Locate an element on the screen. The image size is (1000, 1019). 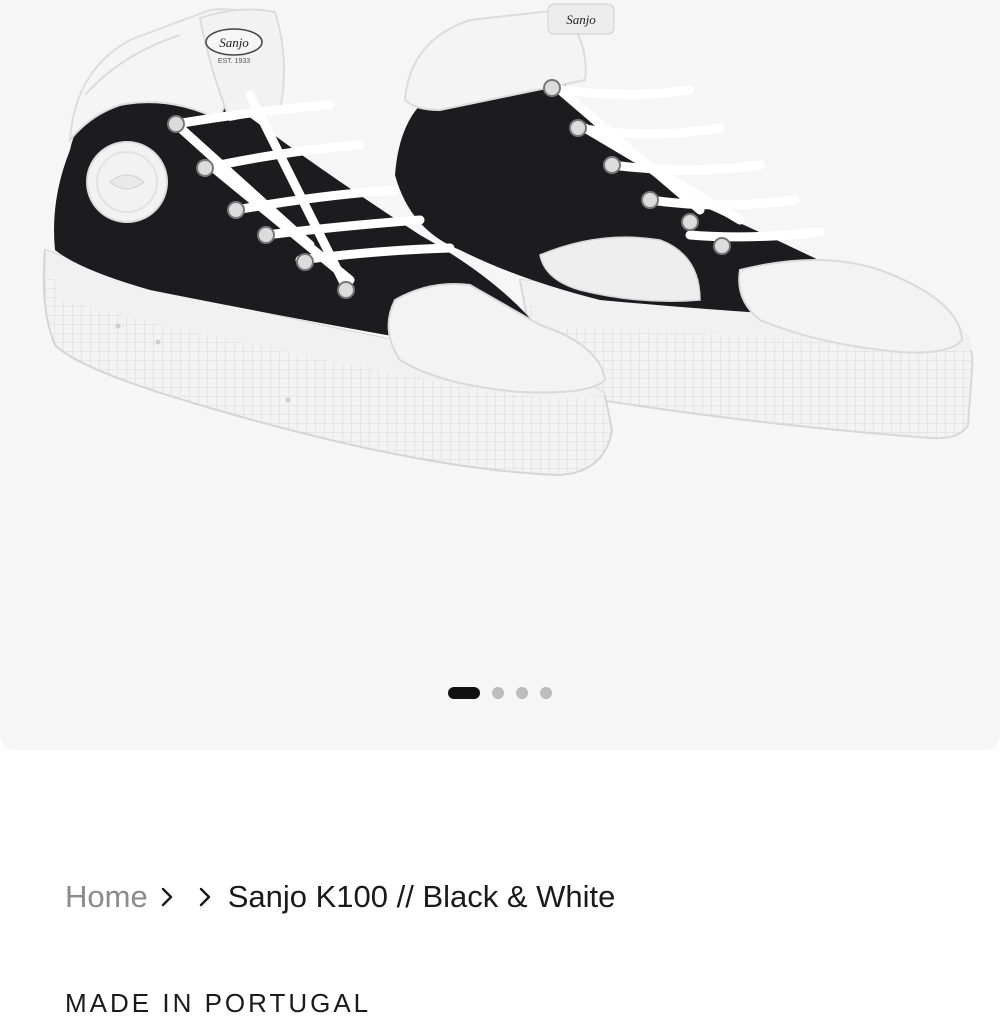
tongue-logo-subtext: EST. 1933 is located at coordinates (234, 61).